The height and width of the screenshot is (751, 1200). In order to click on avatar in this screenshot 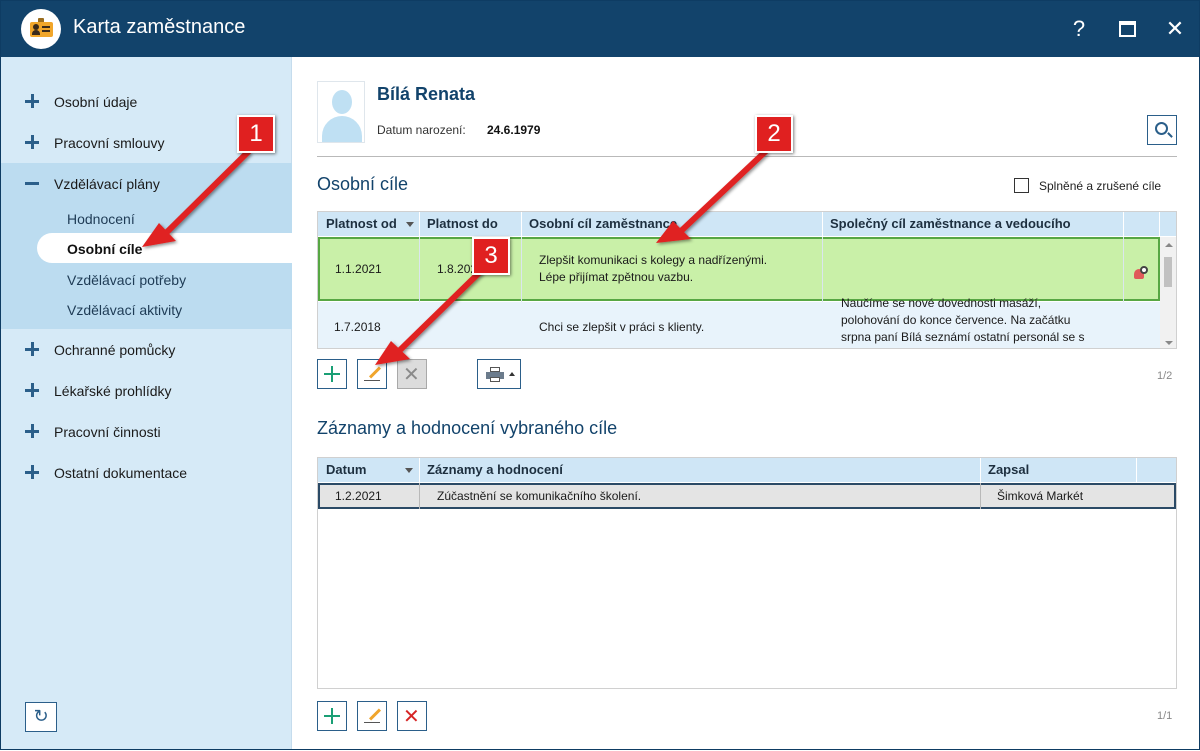, I will do `click(341, 112)`.